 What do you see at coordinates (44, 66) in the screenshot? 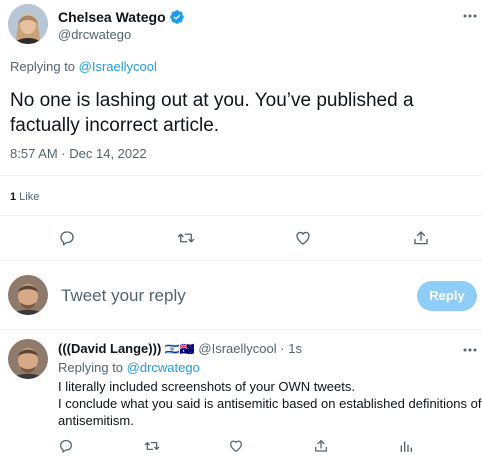
I see `replying-to-prefix: Replying to` at bounding box center [44, 66].